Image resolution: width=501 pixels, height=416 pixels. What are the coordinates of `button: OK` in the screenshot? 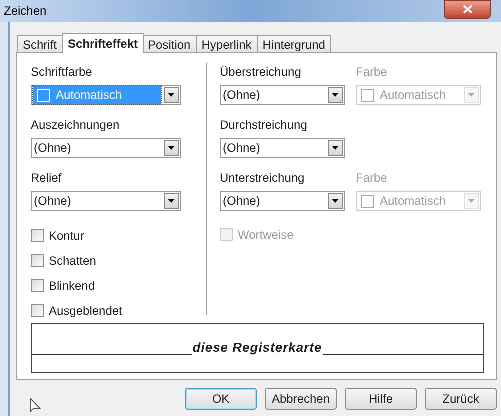 It's located at (221, 399).